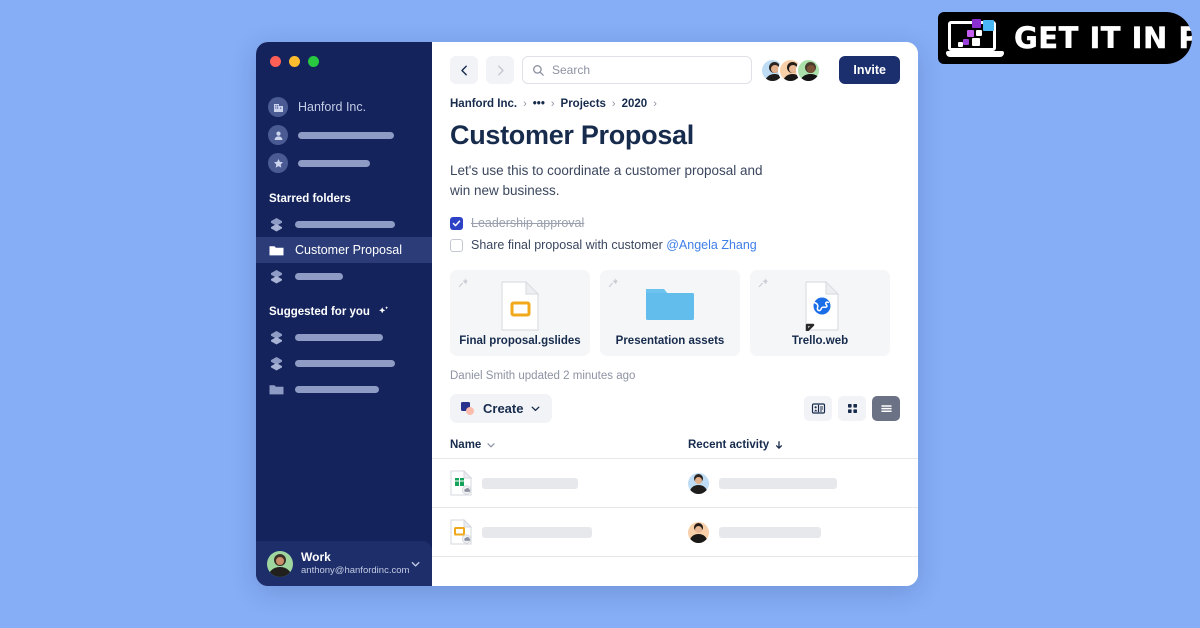 The image size is (1200, 628). I want to click on chevron-left-icon, so click(463, 70).